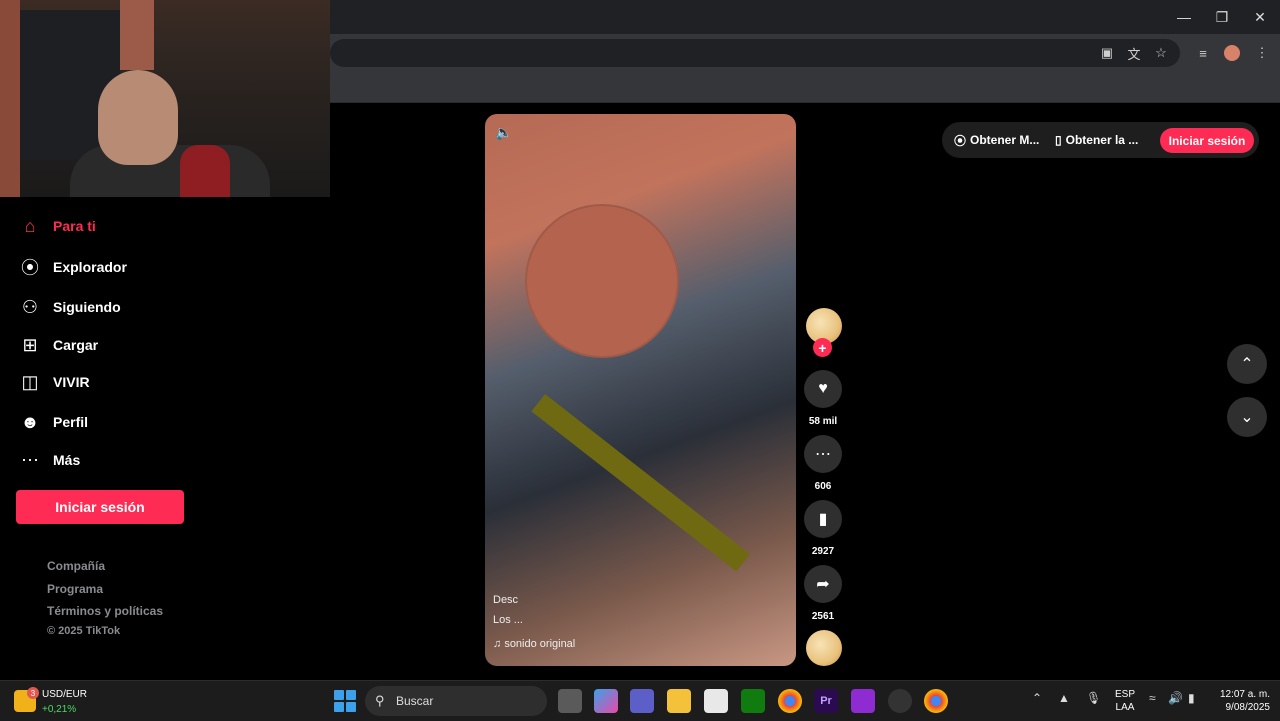 The image size is (1280, 721). Describe the element at coordinates (900, 701) in the screenshot. I see `obs-icon` at that location.